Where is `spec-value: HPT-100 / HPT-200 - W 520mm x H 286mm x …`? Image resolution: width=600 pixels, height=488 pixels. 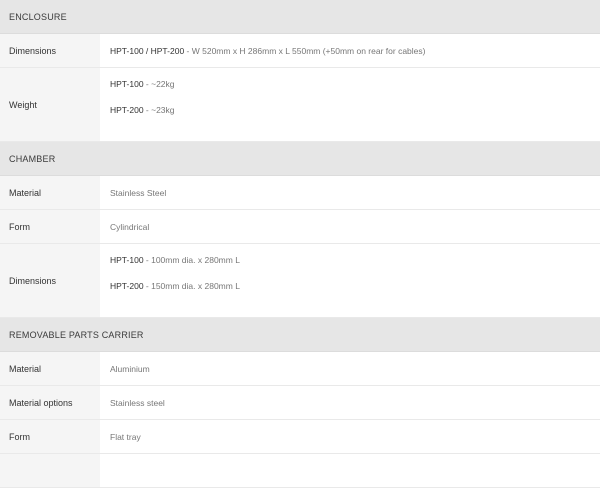
spec-value: HPT-100 / HPT-200 - W 520mm x H 286mm x … is located at coordinates (350, 50).